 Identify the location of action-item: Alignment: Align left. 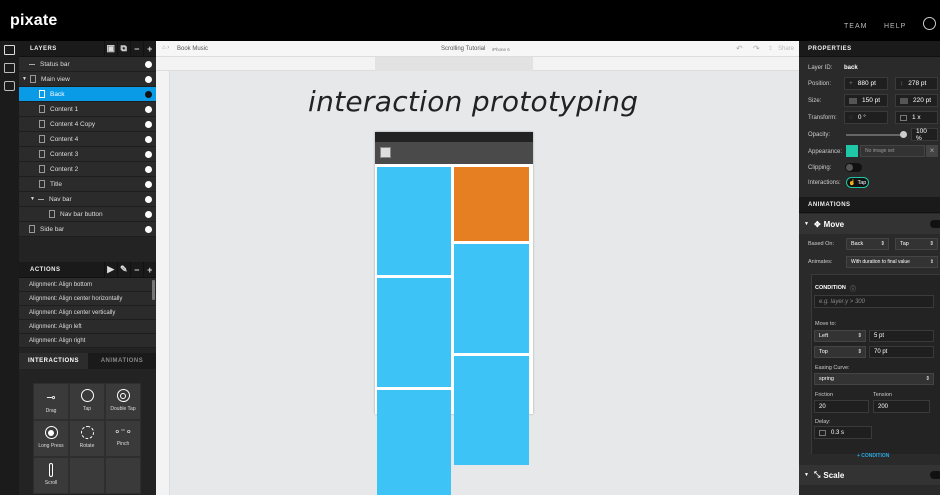
(87, 327).